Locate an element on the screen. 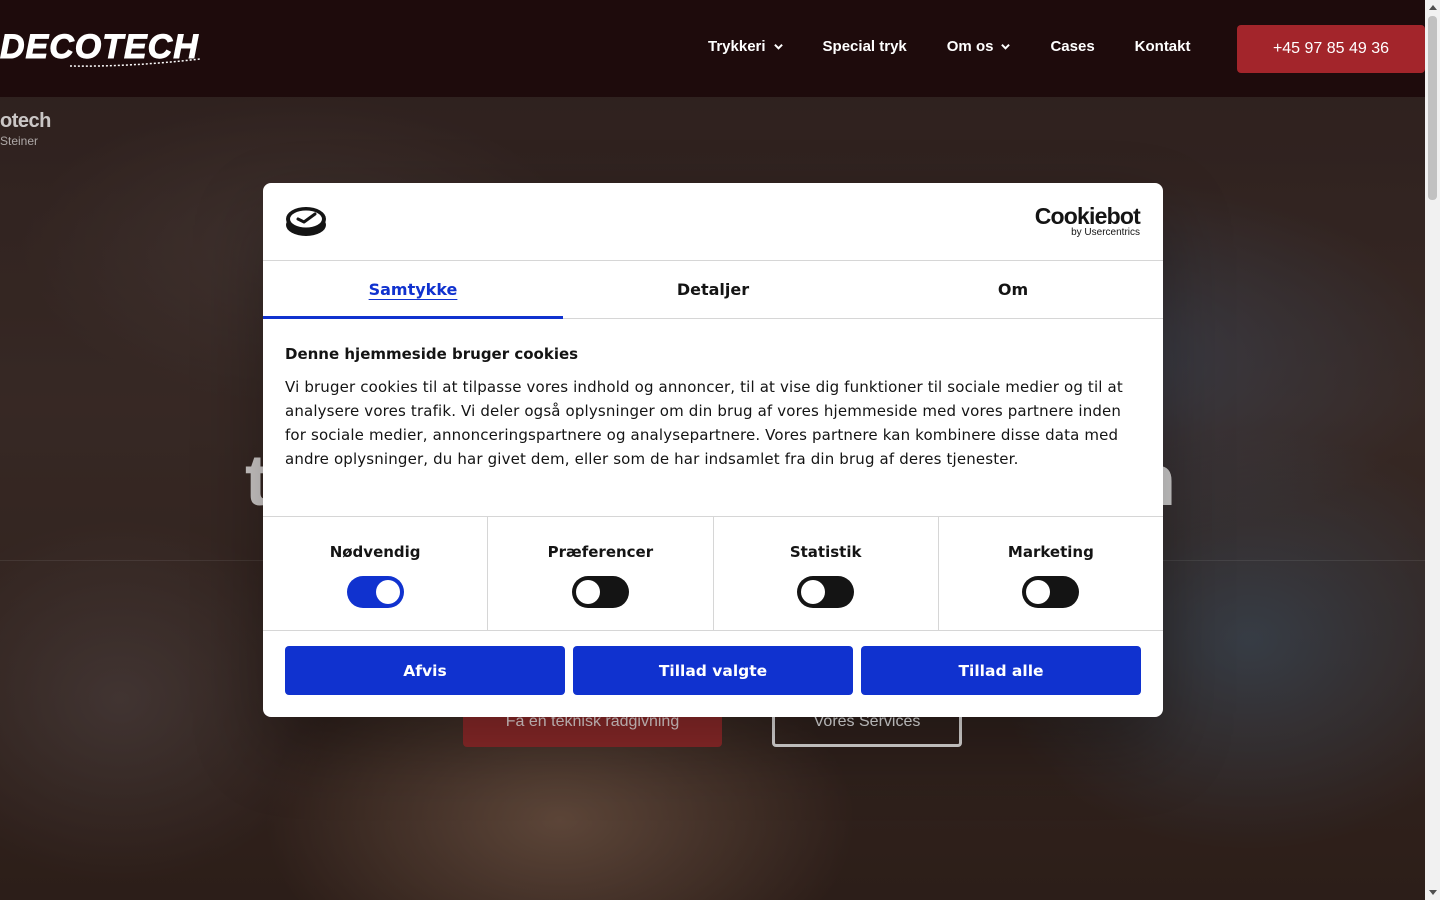 The width and height of the screenshot is (1440, 900). scroll-down-arrow-icon is located at coordinates (1433, 892).